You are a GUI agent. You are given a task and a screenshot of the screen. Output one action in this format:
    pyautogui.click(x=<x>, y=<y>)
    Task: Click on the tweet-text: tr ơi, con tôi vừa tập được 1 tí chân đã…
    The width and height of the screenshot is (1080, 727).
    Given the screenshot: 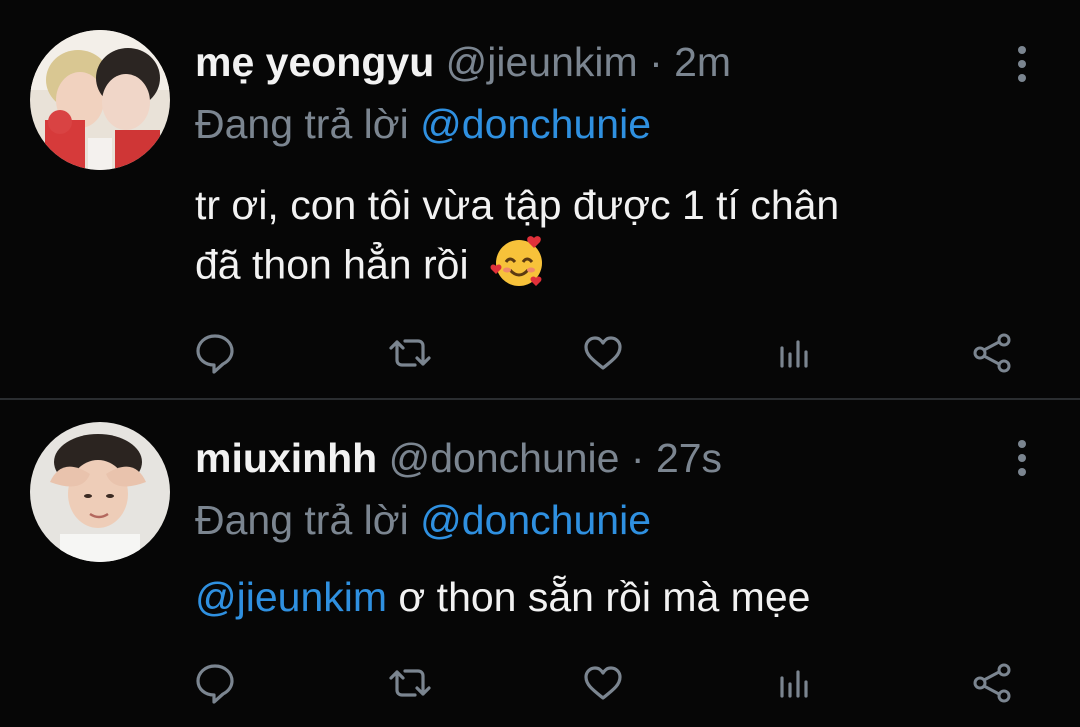 What is the action you would take?
    pyautogui.click(x=517, y=240)
    